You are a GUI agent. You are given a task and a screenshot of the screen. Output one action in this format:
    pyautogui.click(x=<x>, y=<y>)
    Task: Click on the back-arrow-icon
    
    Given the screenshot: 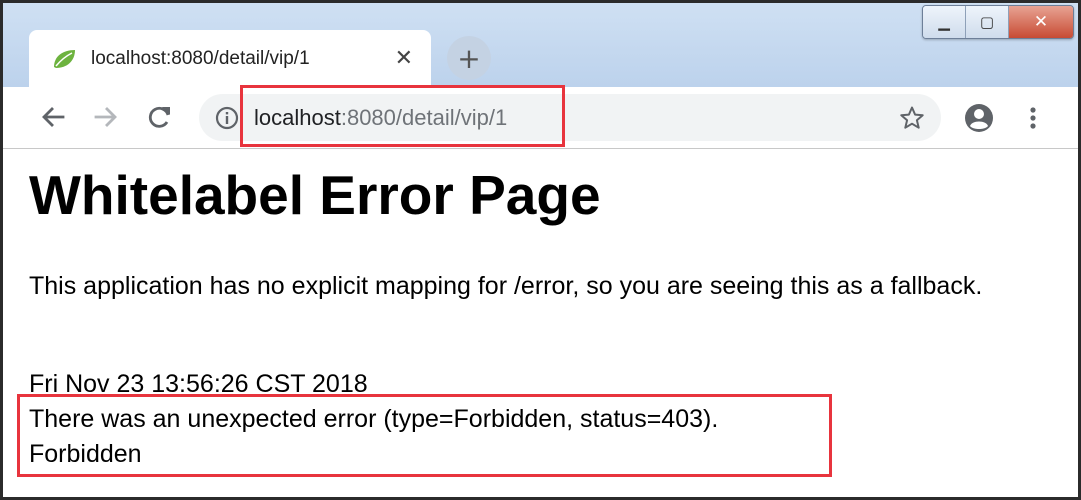 What is the action you would take?
    pyautogui.click(x=53, y=117)
    